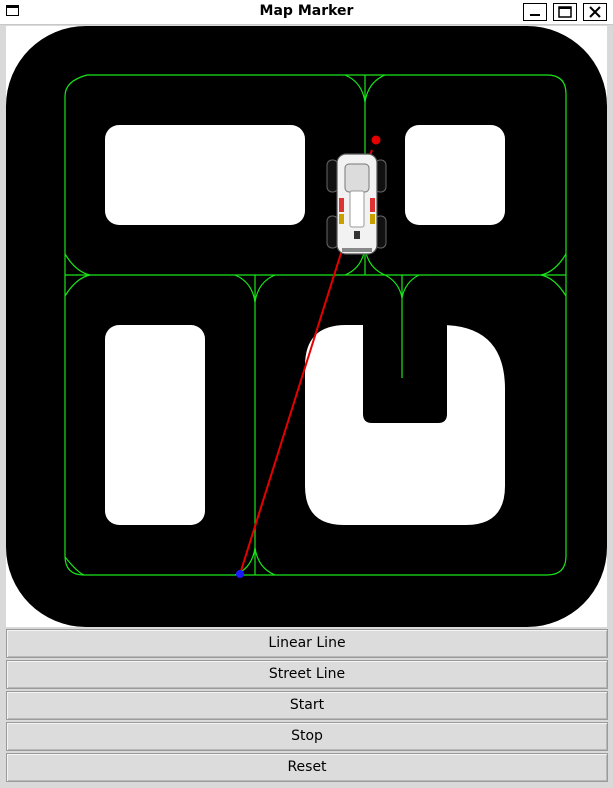 This screenshot has height=788, width=613. Describe the element at coordinates (307, 705) in the screenshot. I see `start-button: Start` at that location.